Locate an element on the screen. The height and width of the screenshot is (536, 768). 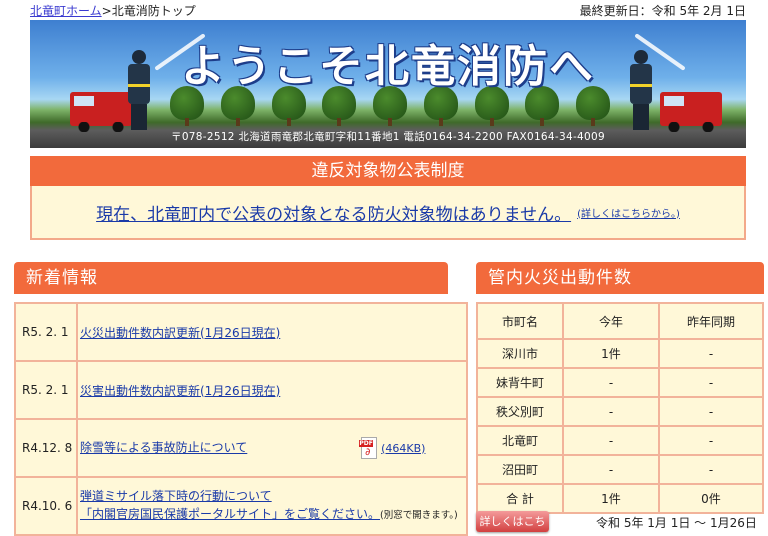
breadcrumb: 北竜町ホーム>北竜消防トップ is located at coordinates (113, 10).